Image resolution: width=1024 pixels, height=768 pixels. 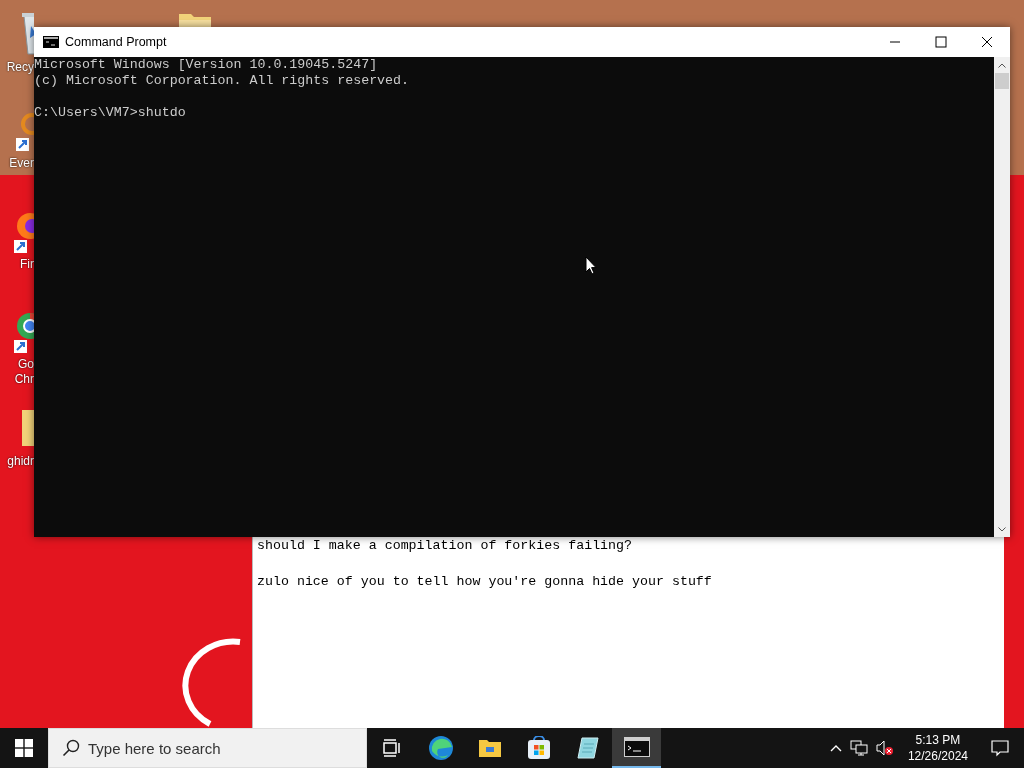 What do you see at coordinates (20, 67) in the screenshot?
I see `icon-label: Recy` at bounding box center [20, 67].